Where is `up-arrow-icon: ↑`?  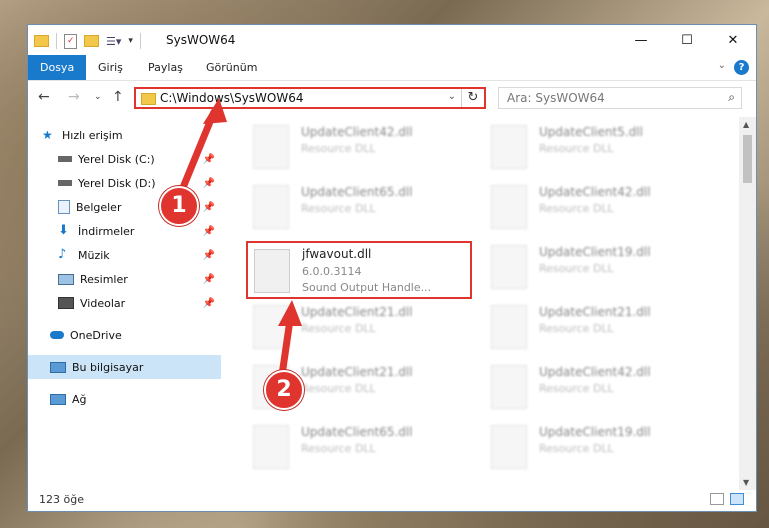 up-arrow-icon: ↑ is located at coordinates (118, 97).